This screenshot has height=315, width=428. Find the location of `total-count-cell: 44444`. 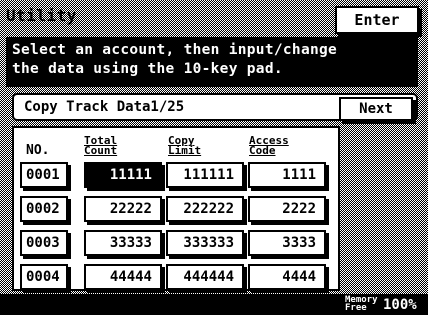

total-count-cell: 44444 is located at coordinates (123, 277).